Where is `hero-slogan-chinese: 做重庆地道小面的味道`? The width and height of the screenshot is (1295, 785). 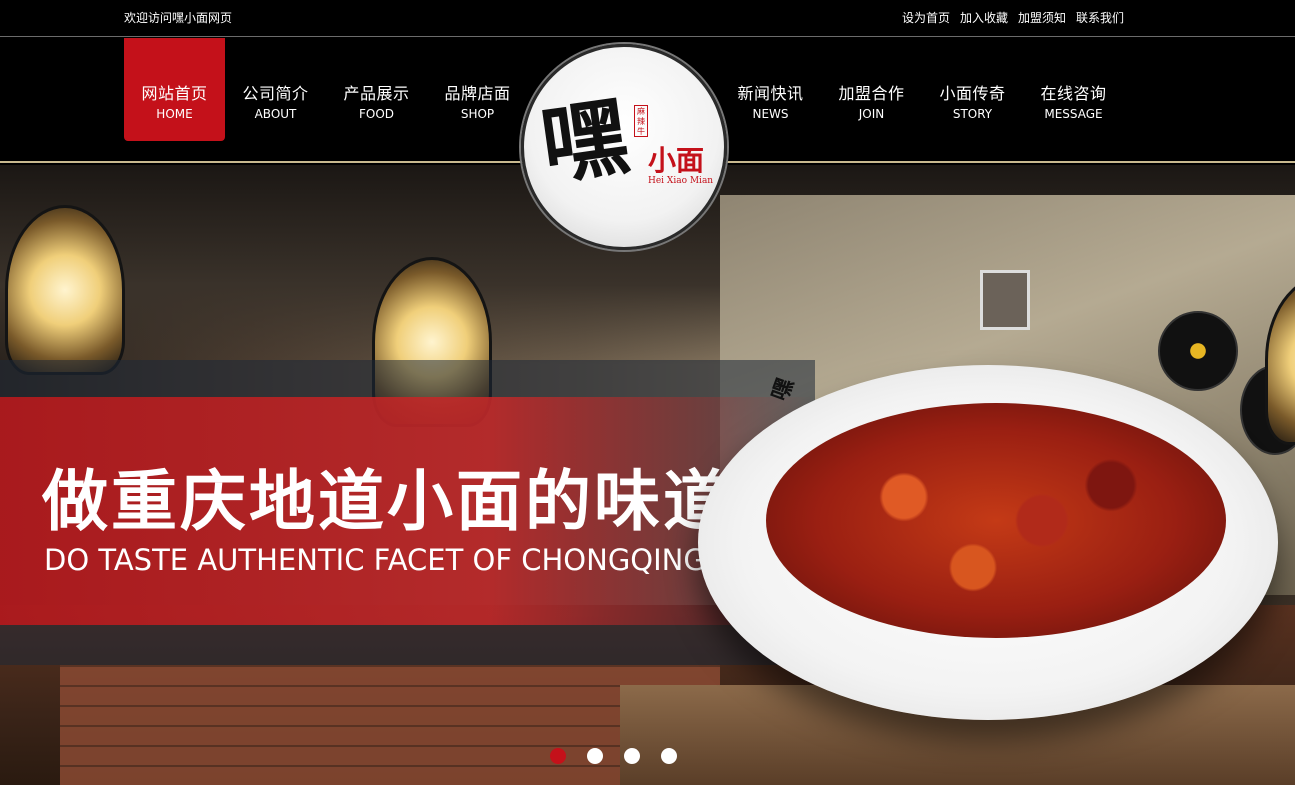
hero-slogan-chinese: 做重庆地道小面的味道 is located at coordinates (387, 501).